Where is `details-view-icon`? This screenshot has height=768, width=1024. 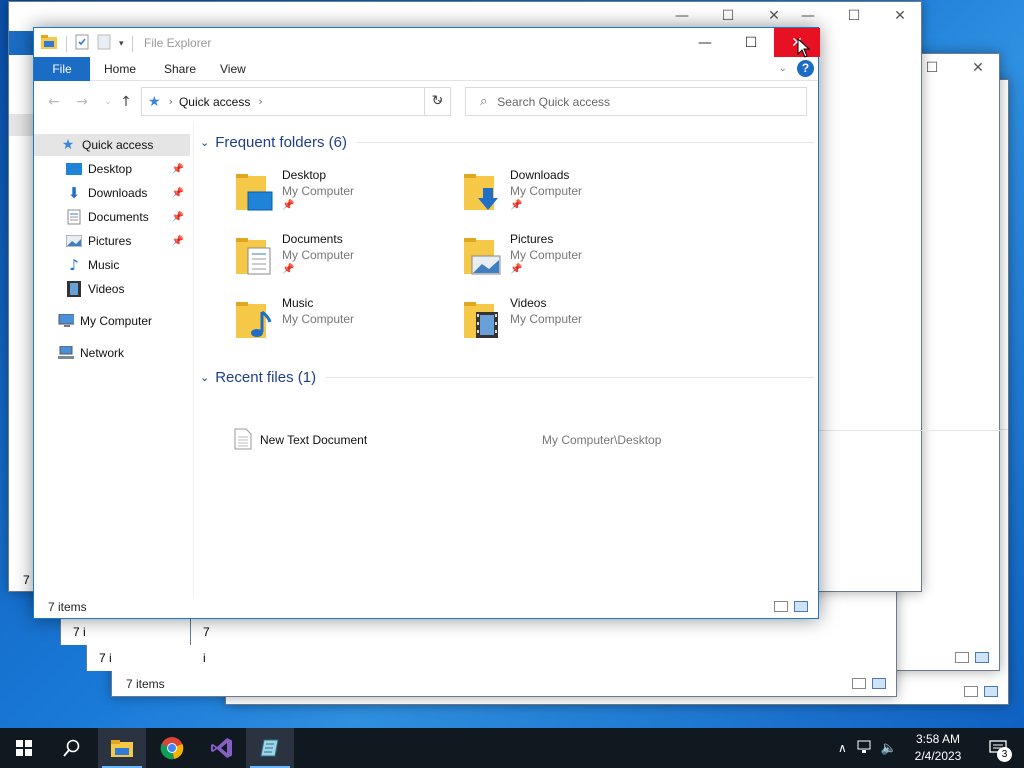 details-view-icon is located at coordinates (781, 606).